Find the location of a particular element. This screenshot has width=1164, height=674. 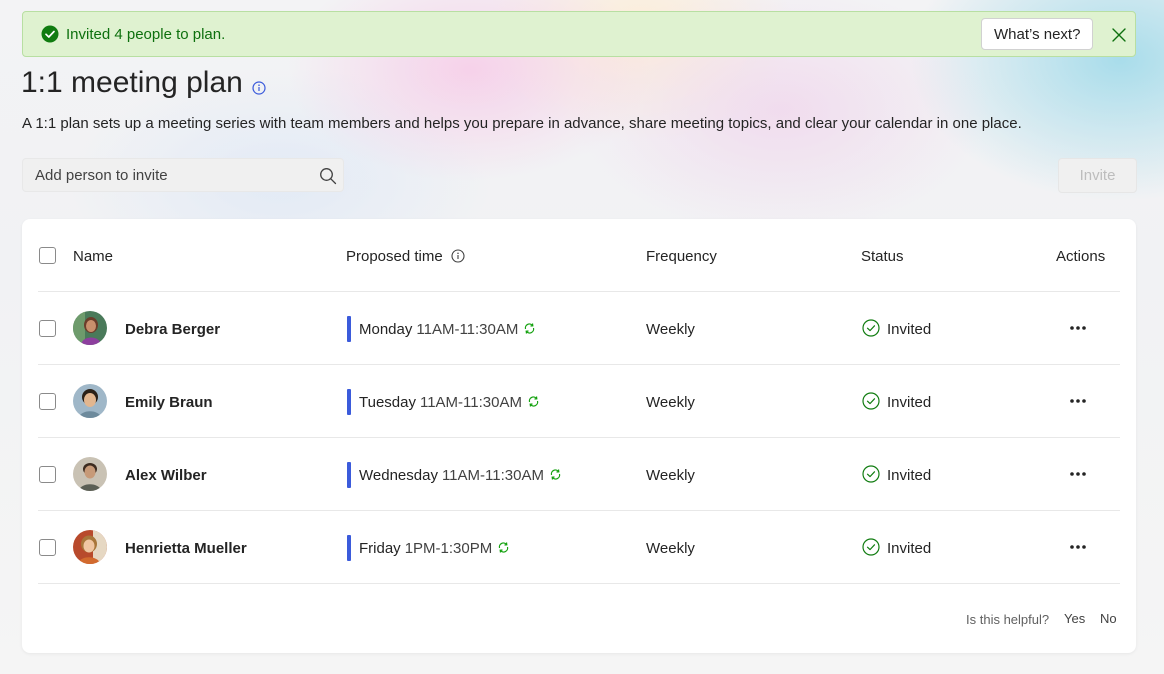

feedback-no-button: No is located at coordinates (1108, 618).